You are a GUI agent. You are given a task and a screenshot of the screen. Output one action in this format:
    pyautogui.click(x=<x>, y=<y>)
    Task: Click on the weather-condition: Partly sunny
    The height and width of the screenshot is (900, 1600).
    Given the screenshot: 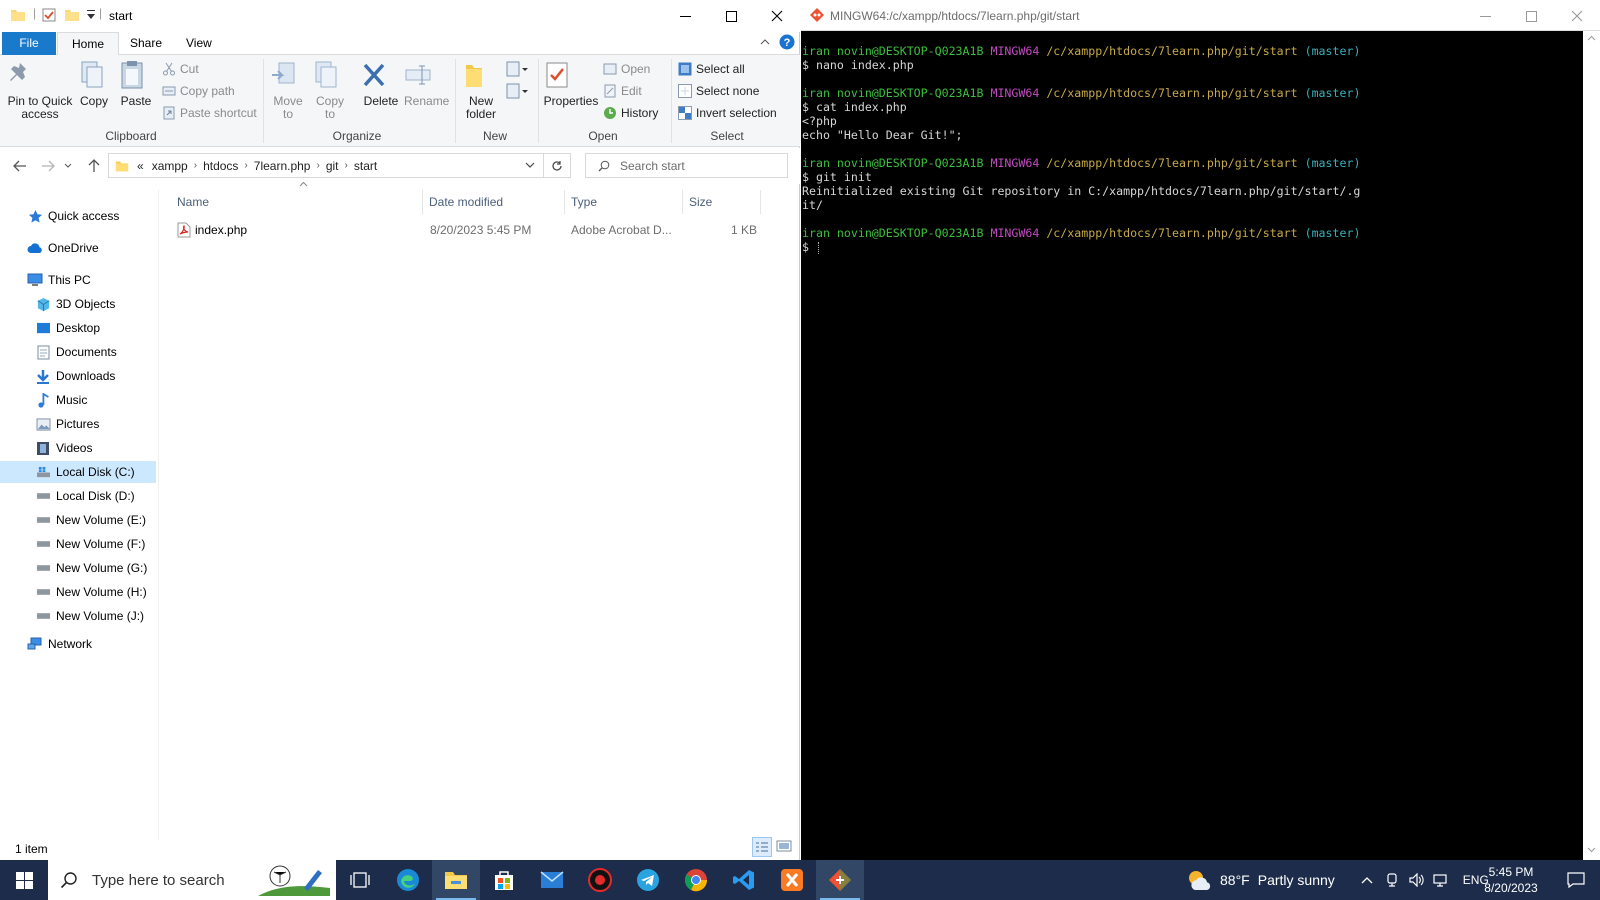 What is the action you would take?
    pyautogui.click(x=1296, y=880)
    